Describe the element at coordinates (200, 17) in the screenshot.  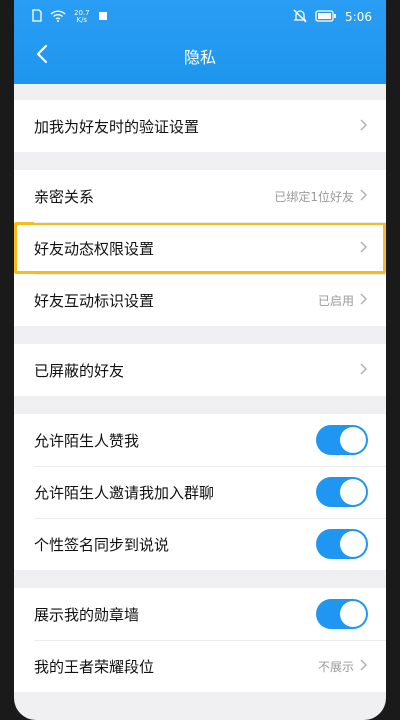
I see `status-bar: 20.7 K/s 5:06` at that location.